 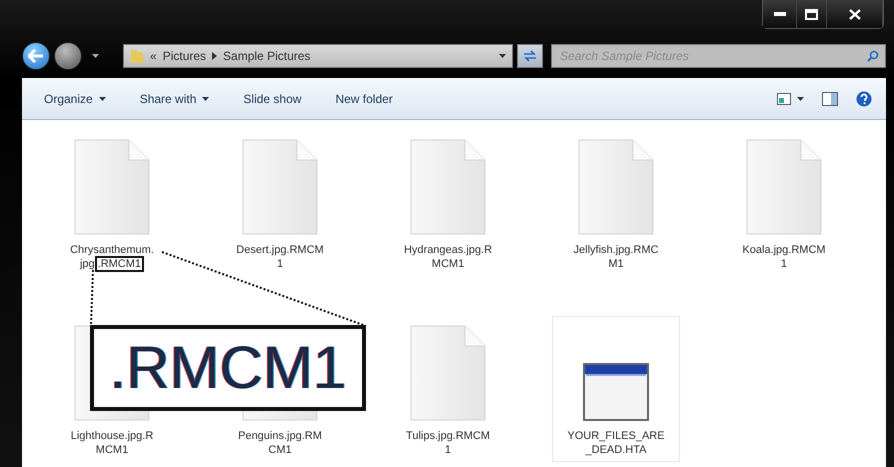 What do you see at coordinates (266, 56) in the screenshot?
I see `breadcrumb: Sample Pictures` at bounding box center [266, 56].